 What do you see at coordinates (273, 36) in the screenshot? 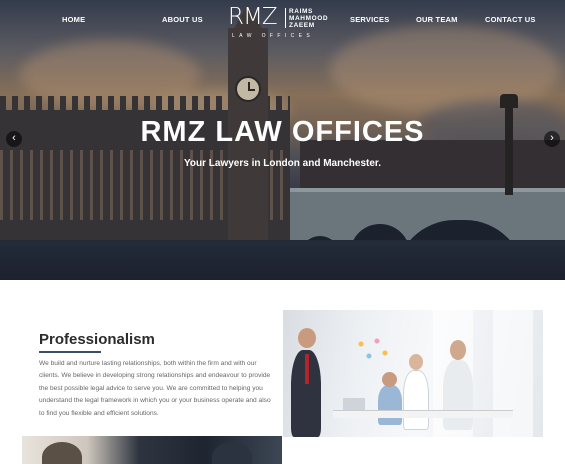
I see `logo-subtitle: LAW OFFICES` at bounding box center [273, 36].